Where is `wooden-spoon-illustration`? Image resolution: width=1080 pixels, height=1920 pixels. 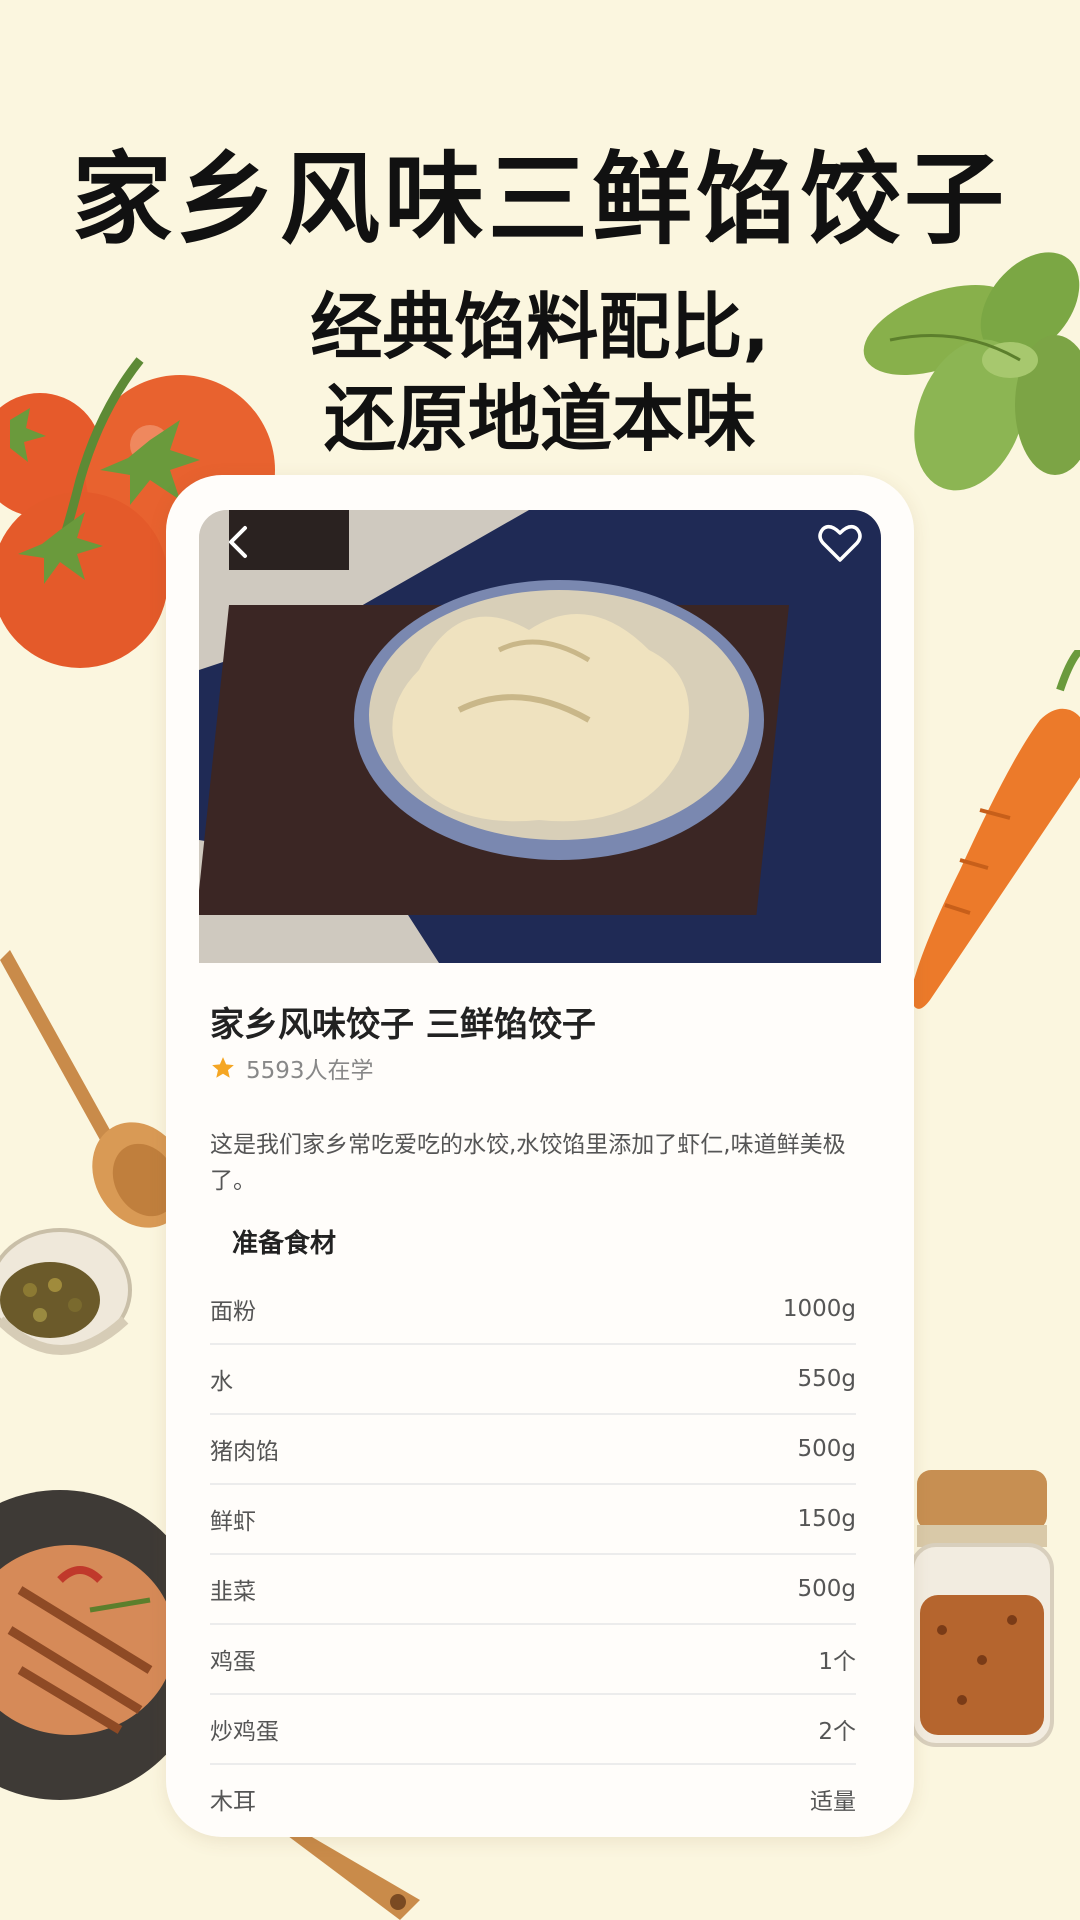
wooden-spoon-illustration is located at coordinates (90, 1089).